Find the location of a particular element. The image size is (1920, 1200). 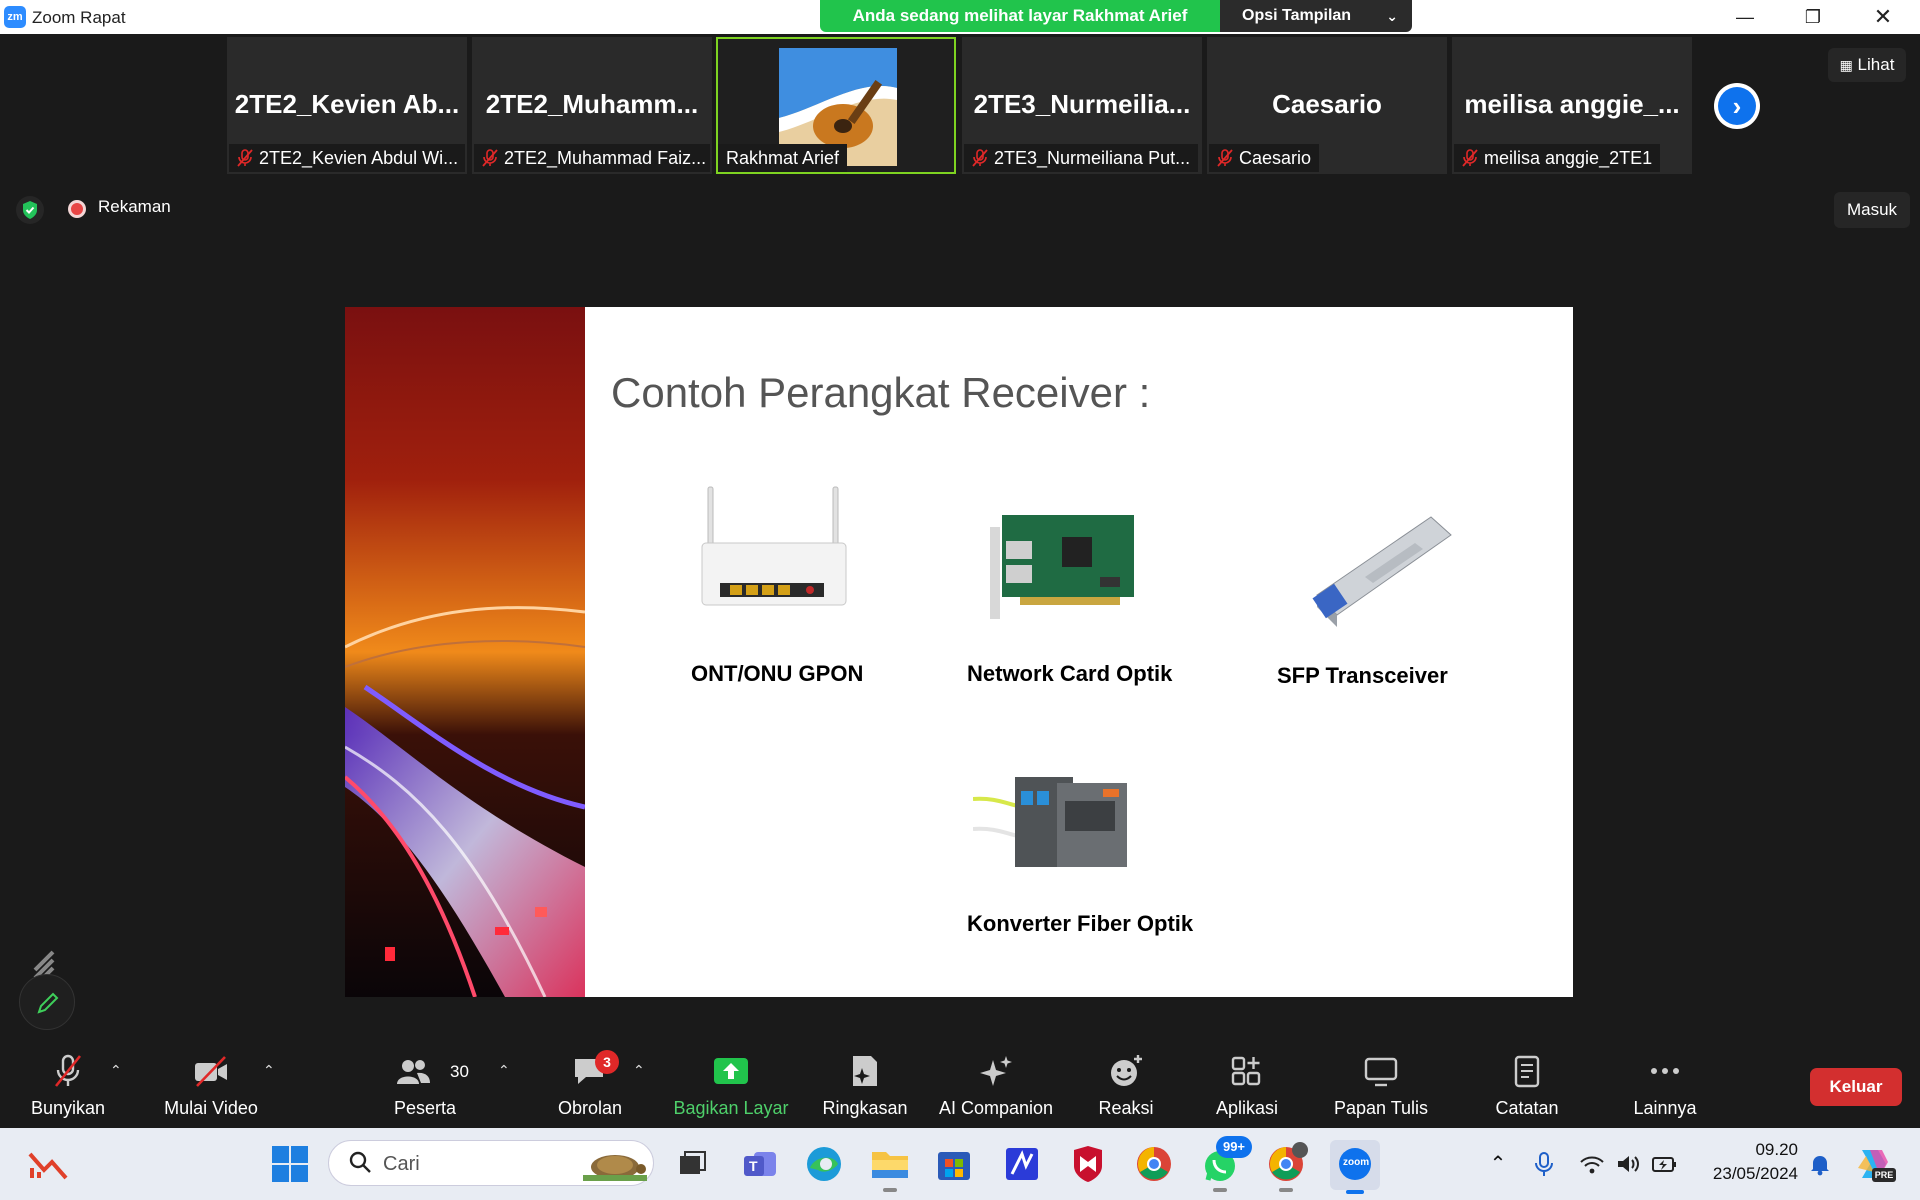

file-explorer-icon is located at coordinates (890, 1166).